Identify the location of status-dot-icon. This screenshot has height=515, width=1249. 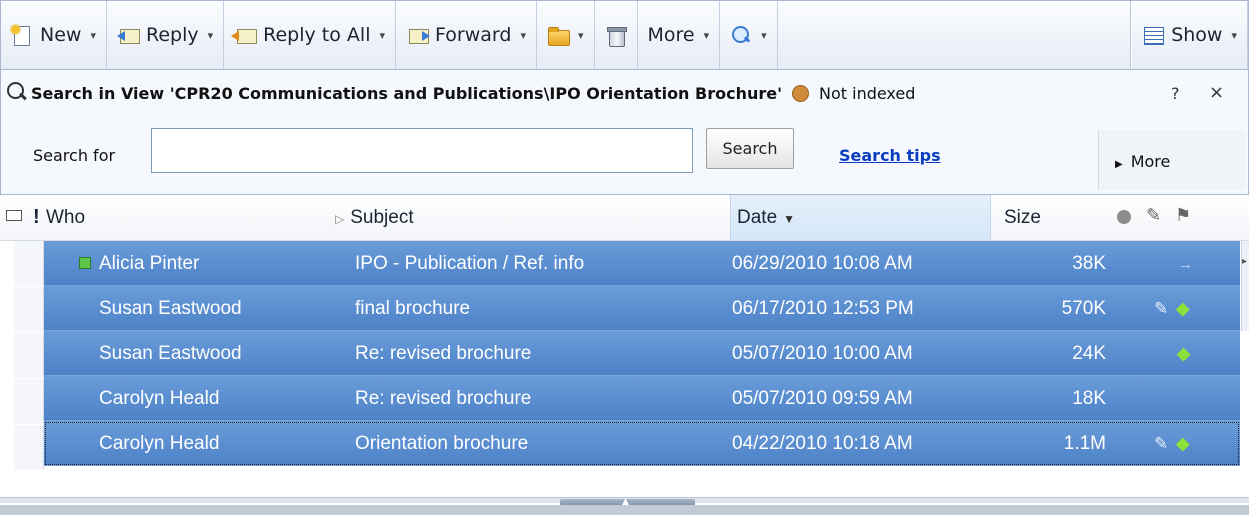
(1124, 217).